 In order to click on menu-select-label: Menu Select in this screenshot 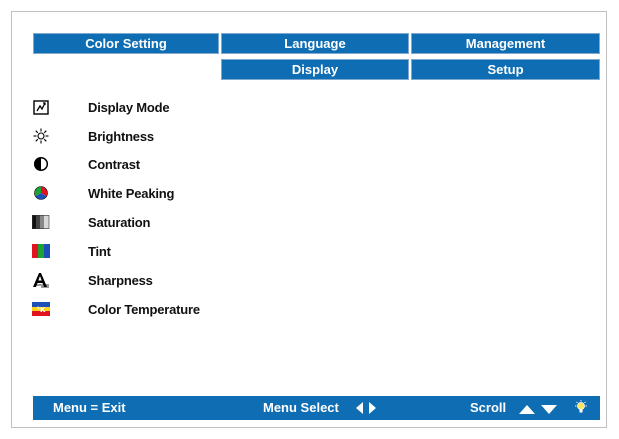, I will do `click(301, 407)`.